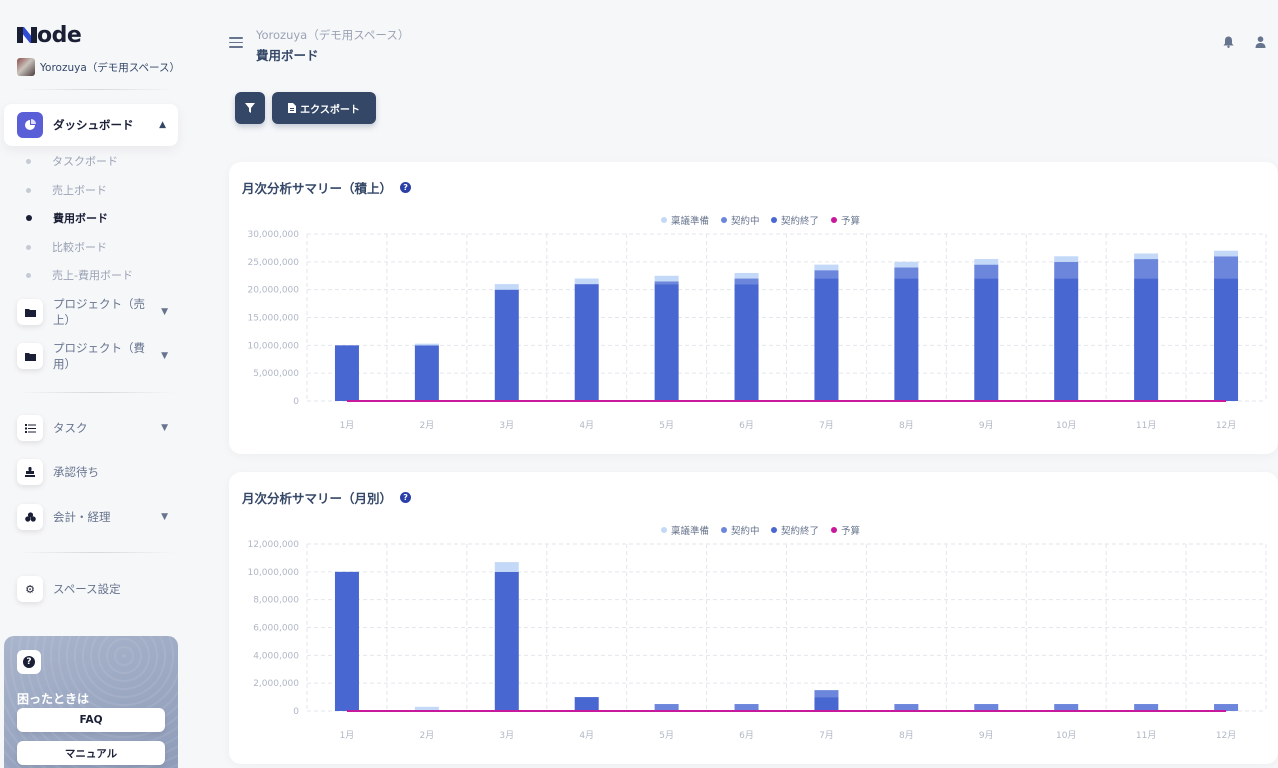  What do you see at coordinates (287, 55) in the screenshot?
I see `page-title: 費用ボード` at bounding box center [287, 55].